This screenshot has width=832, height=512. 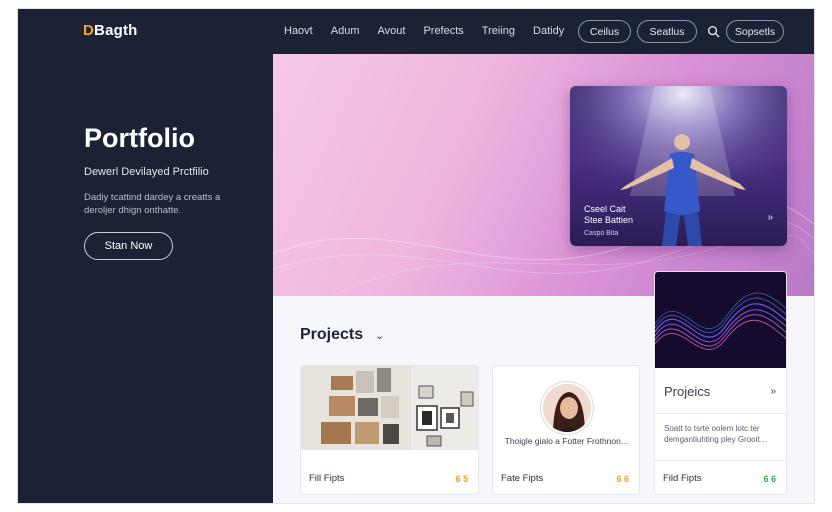 What do you see at coordinates (392, 31) in the screenshot?
I see `nav-link-3: Avout` at bounding box center [392, 31].